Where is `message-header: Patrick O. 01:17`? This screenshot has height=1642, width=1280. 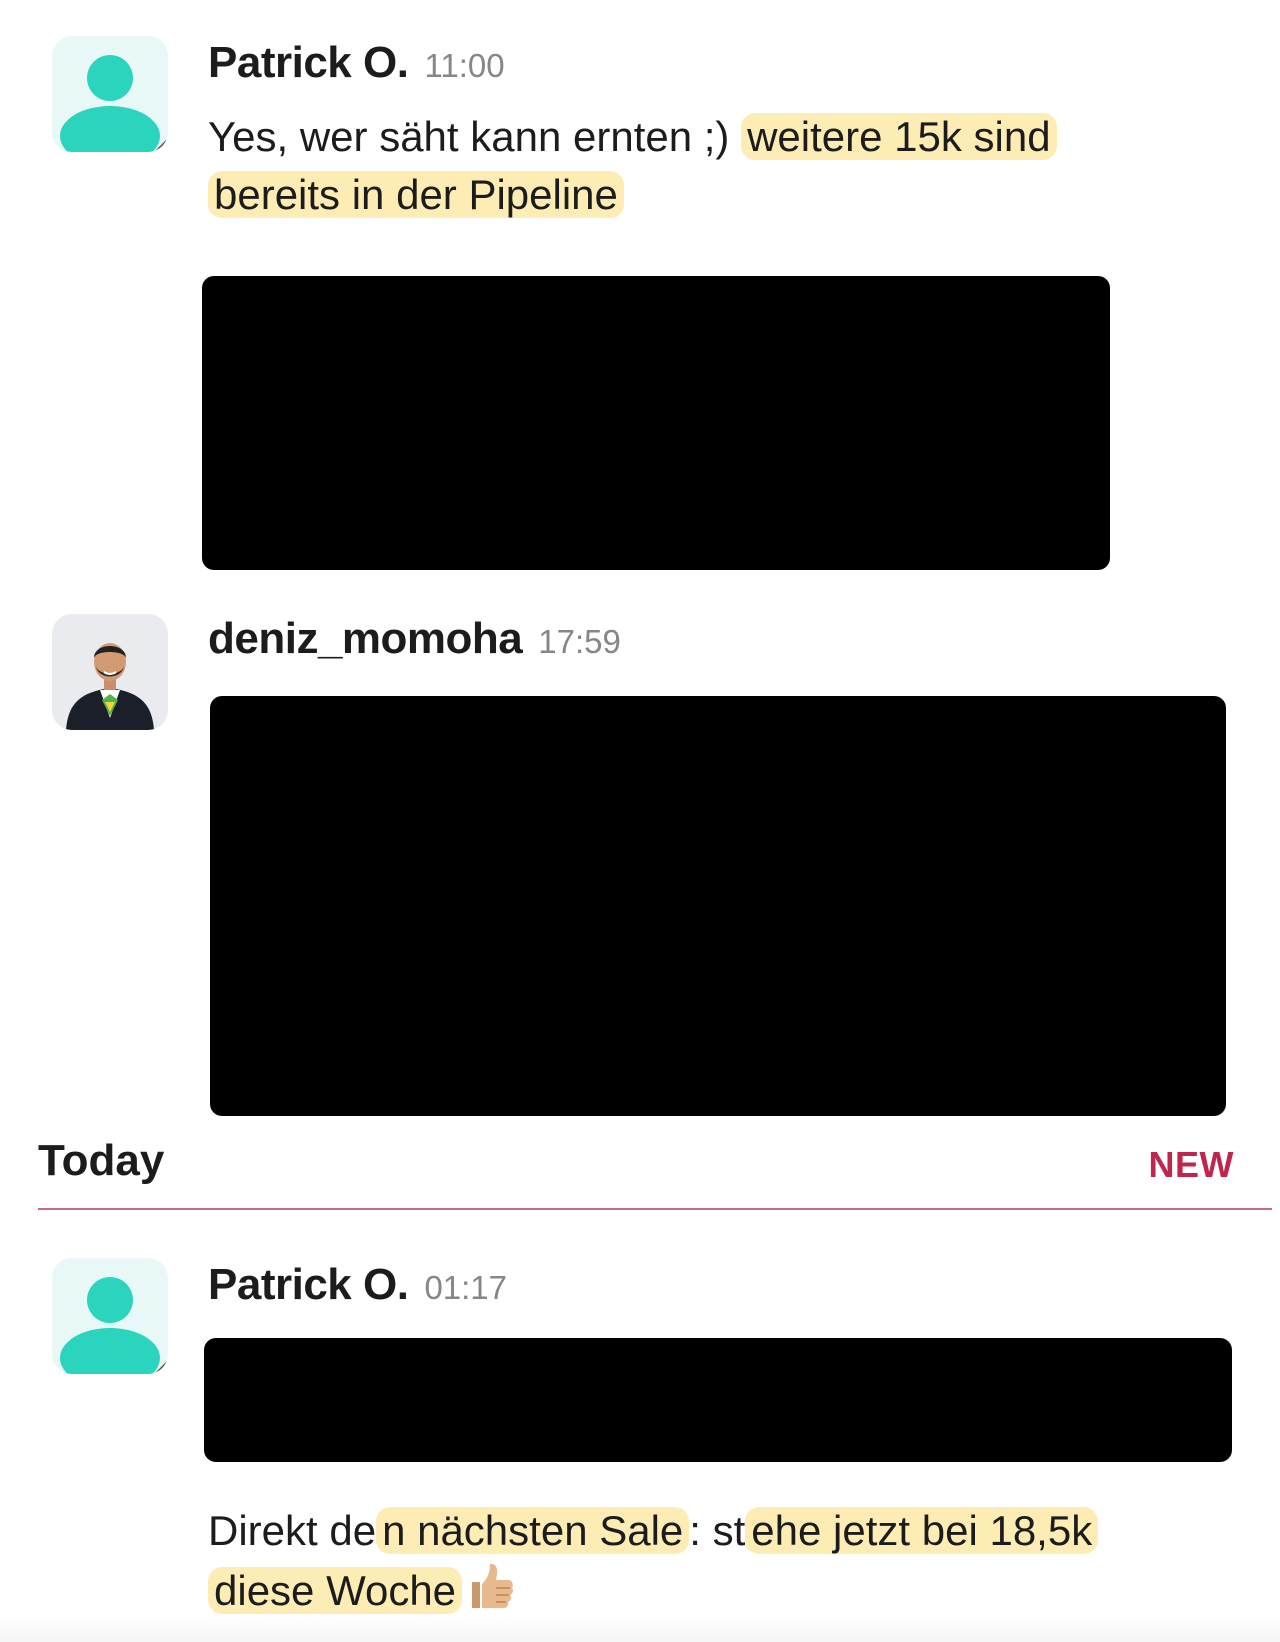
message-header: Patrick O. 01:17 is located at coordinates (357, 1285).